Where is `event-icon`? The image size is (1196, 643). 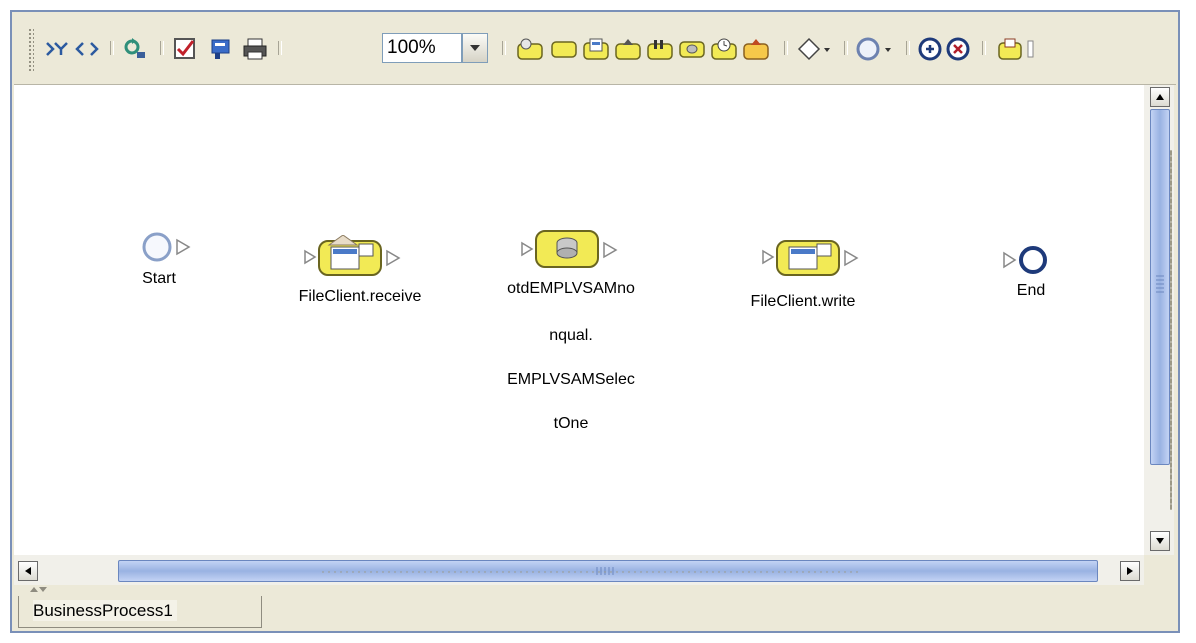
event-icon is located at coordinates (876, 49).